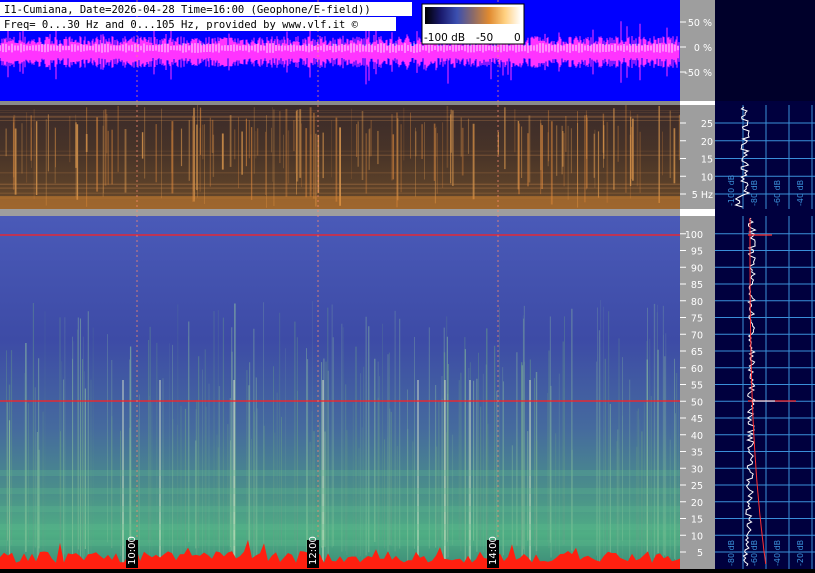  What do you see at coordinates (697, 419) in the screenshot?
I see `lower-tick-label: 45` at bounding box center [697, 419].